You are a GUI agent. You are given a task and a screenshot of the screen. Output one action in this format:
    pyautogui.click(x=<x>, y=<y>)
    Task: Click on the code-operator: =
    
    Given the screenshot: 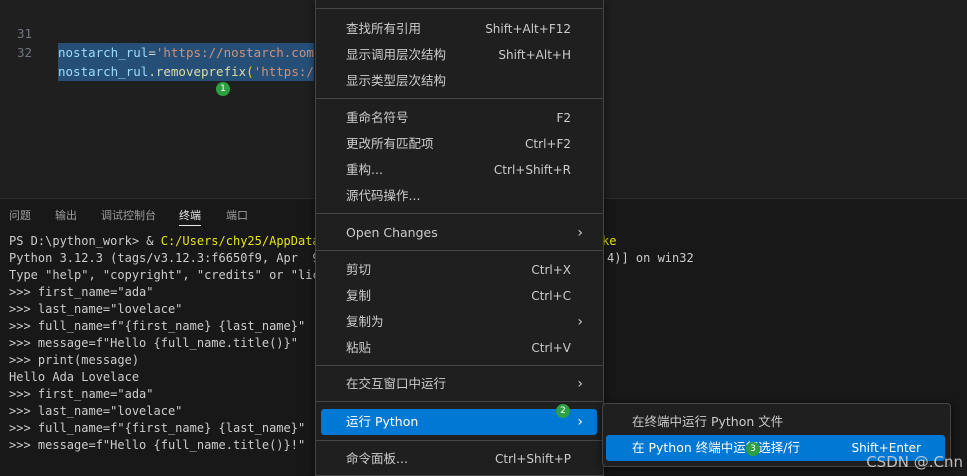 What is the action you would take?
    pyautogui.click(x=152, y=52)
    